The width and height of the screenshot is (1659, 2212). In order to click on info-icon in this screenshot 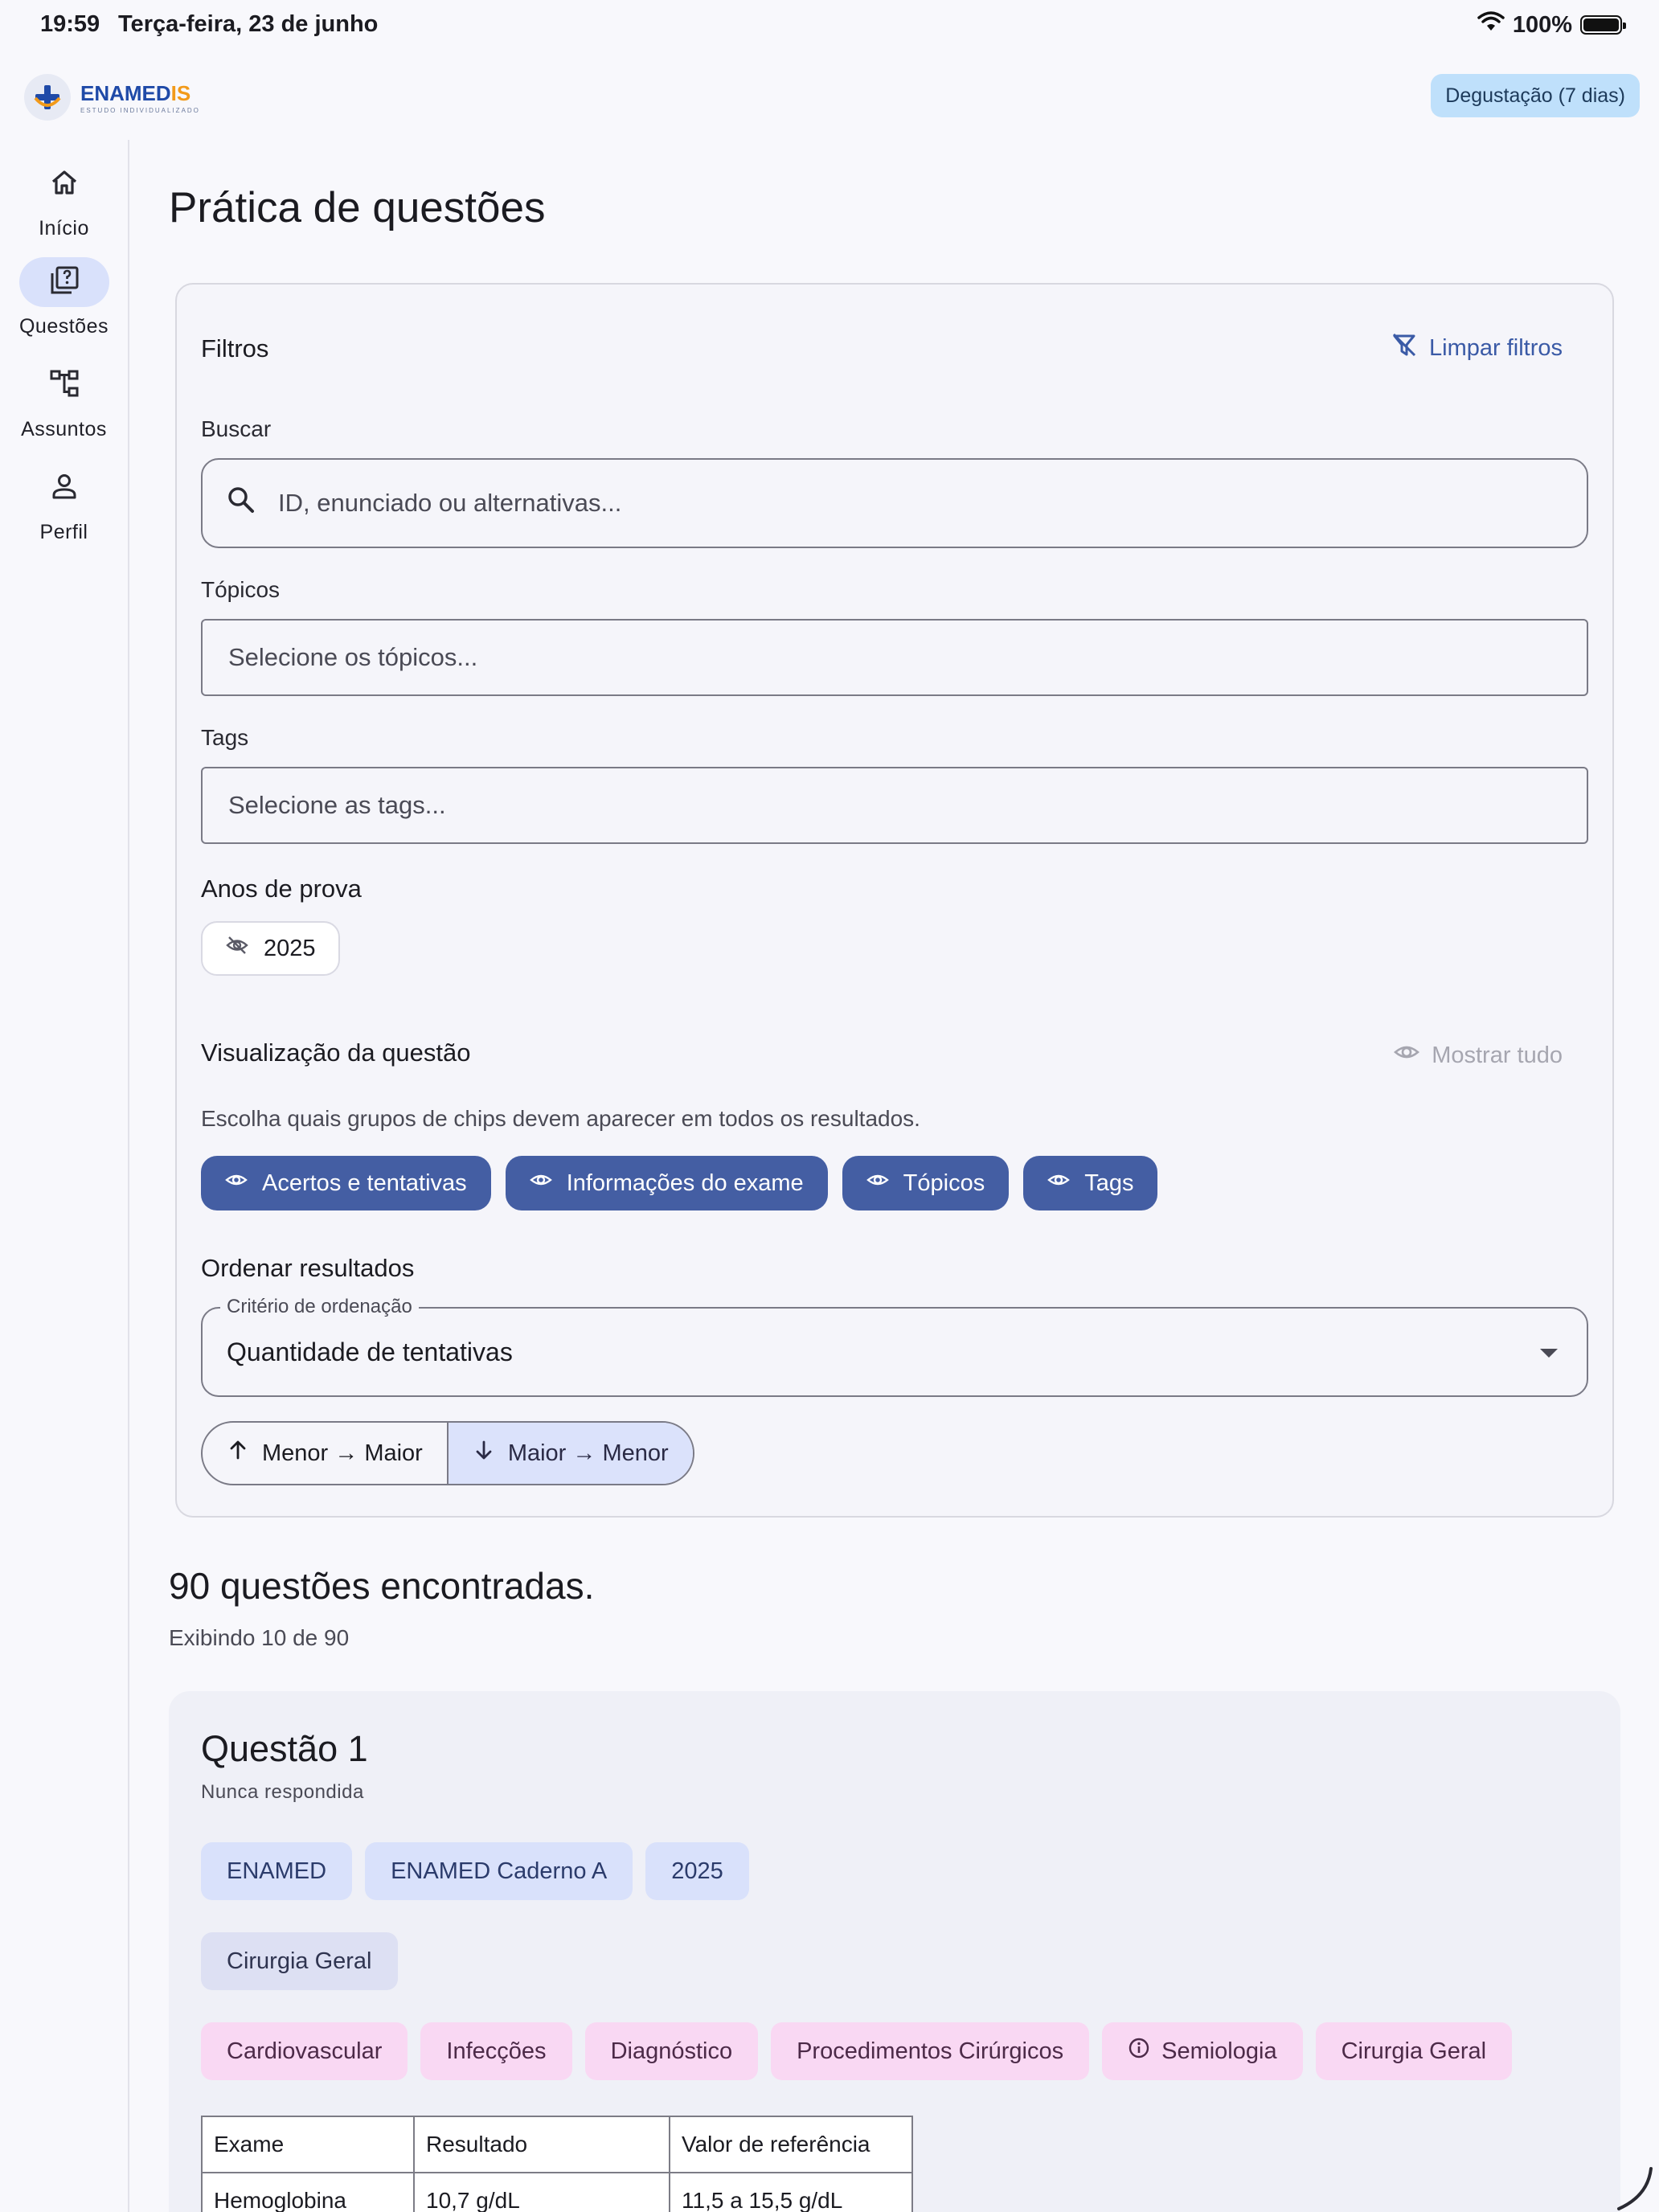, I will do `click(1139, 2051)`.